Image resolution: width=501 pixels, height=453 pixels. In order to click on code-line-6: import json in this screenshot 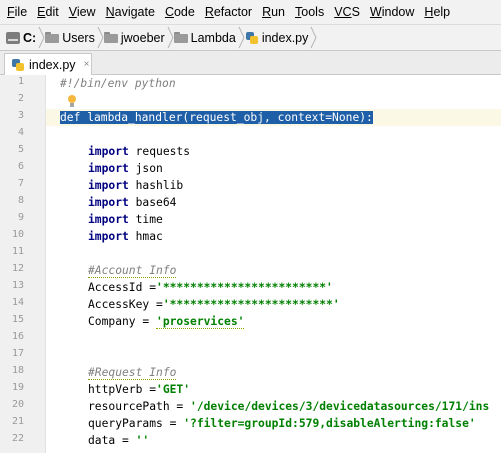, I will do `click(125, 168)`.